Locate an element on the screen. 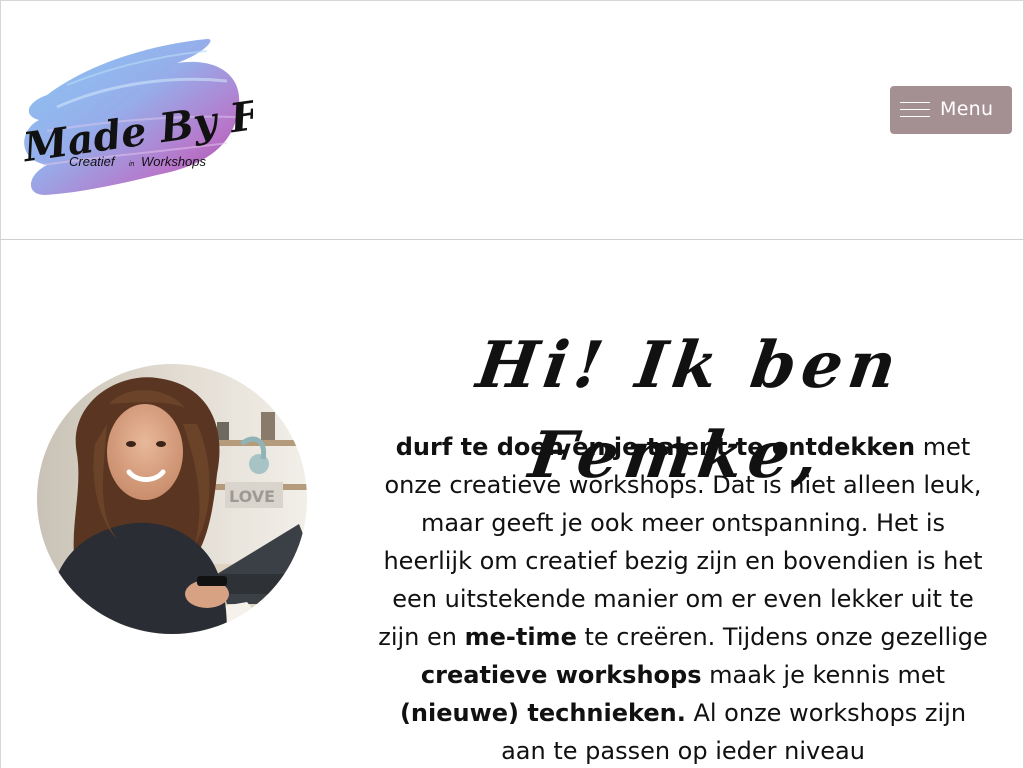  menu-button: Menu is located at coordinates (951, 110).